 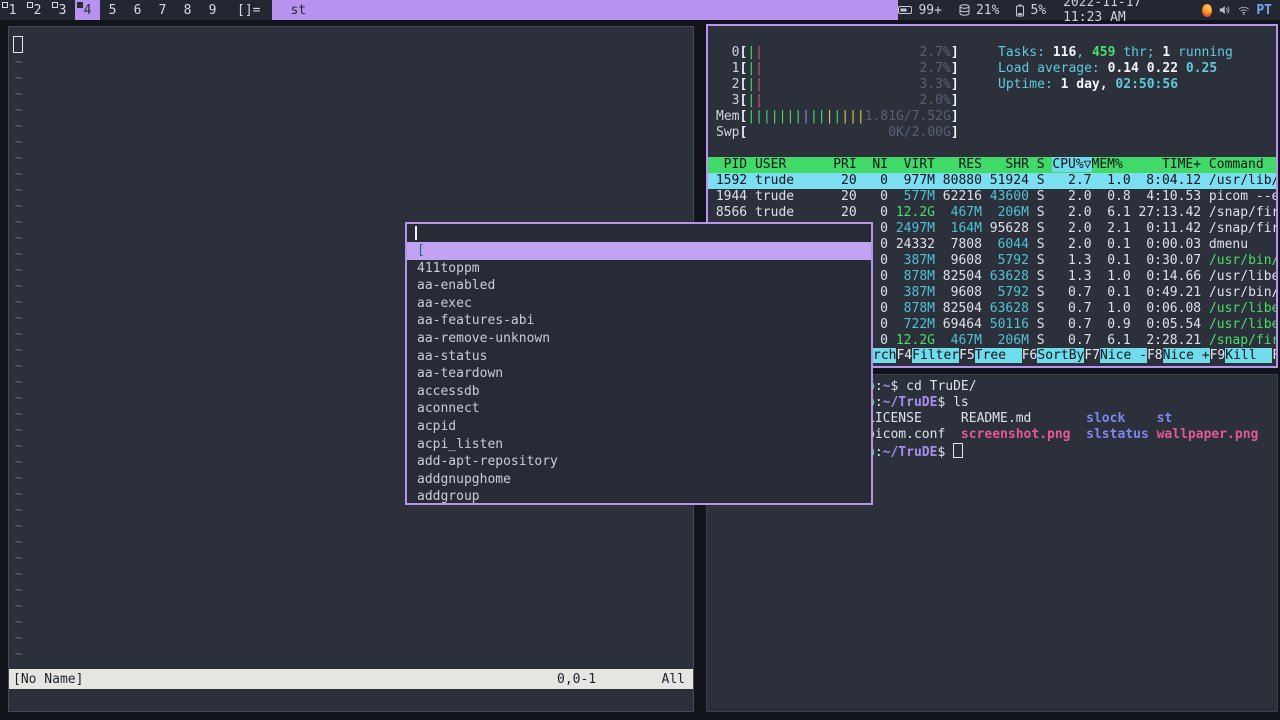 I want to click on workspace-tag-7: 7, so click(x=162, y=10).